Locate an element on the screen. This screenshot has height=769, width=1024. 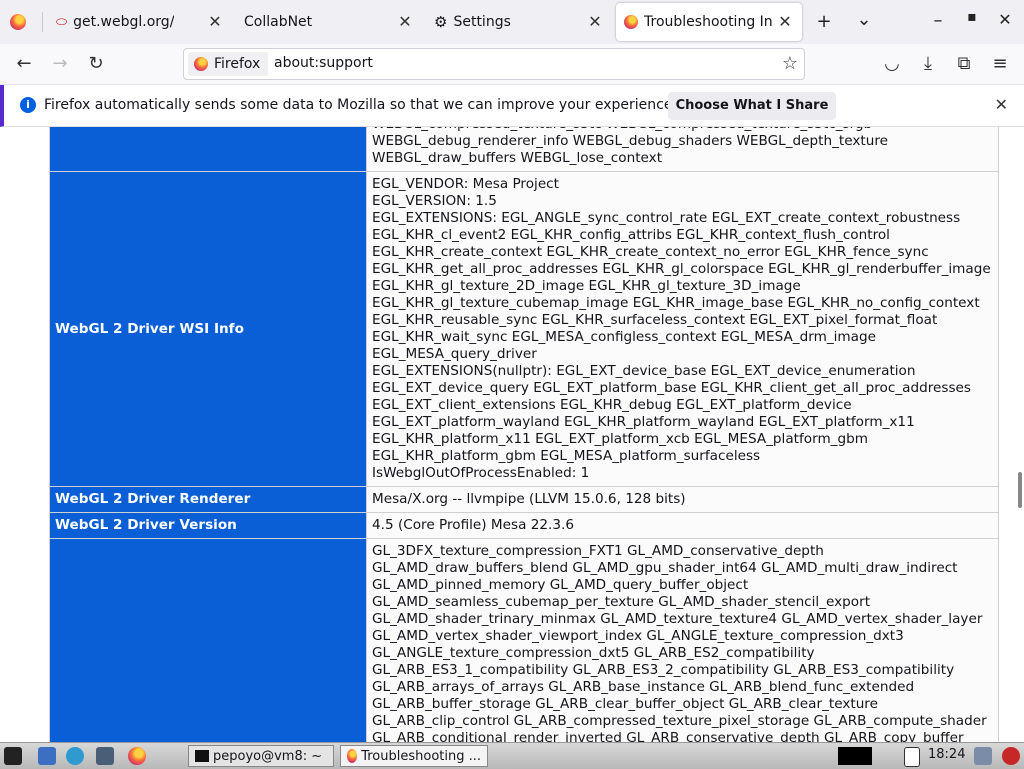
close-notification-icon: ✕ is located at coordinates (1001, 104).